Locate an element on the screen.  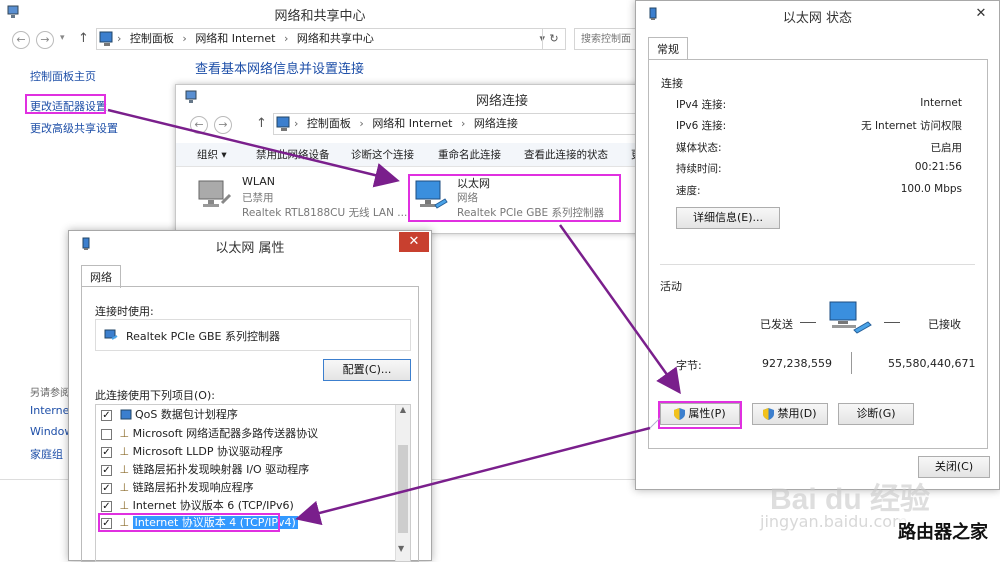
sent-label: 已发送 is located at coordinates (776, 324).